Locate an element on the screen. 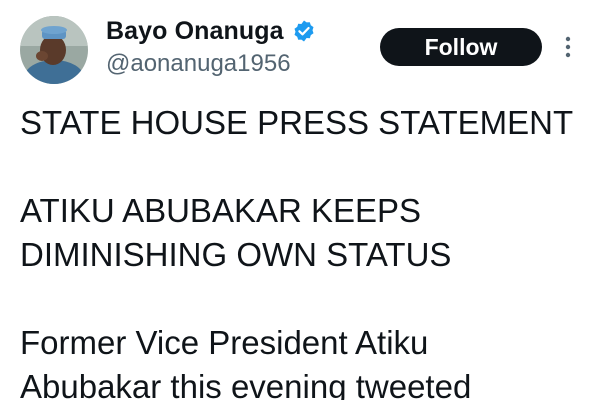 This screenshot has height=400, width=600. tweet-line: Abubakar this evening tweeted is located at coordinates (246, 384).